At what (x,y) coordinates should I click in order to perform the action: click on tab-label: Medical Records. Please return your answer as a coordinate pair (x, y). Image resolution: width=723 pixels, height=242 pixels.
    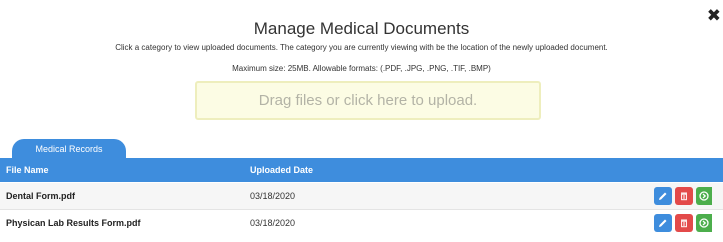
    Looking at the image, I should click on (69, 149).